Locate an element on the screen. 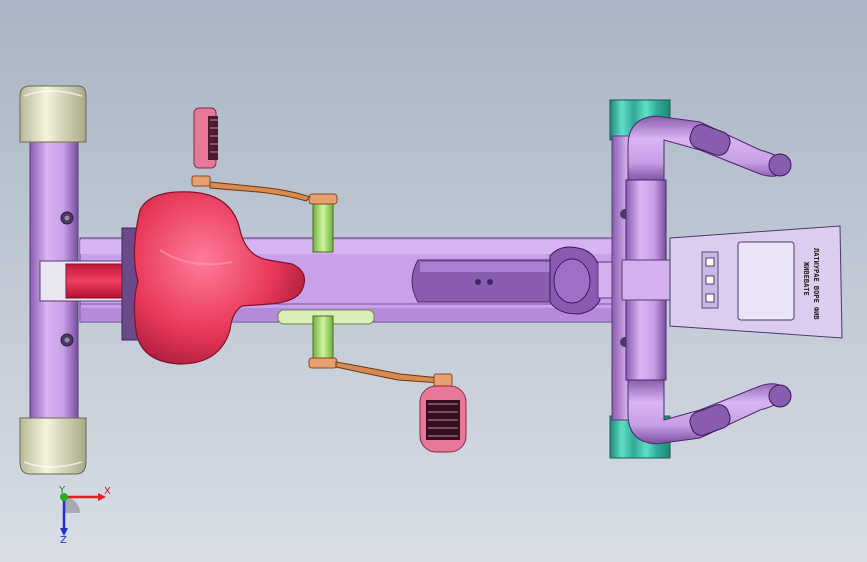 This screenshot has width=867, height=562. x-axis-label: X is located at coordinates (107, 491).